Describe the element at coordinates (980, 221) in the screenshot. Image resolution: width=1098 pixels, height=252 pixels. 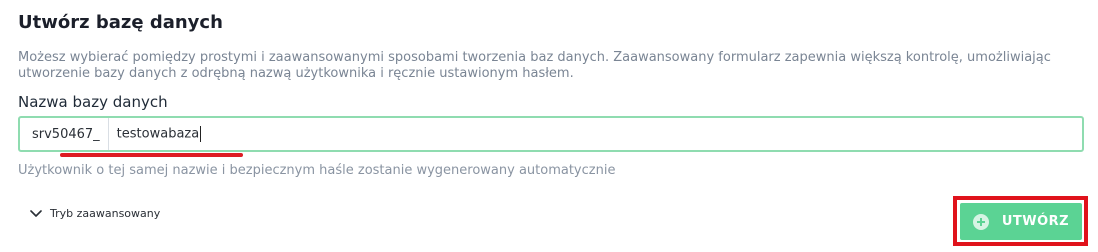
I see `plus-circle-icon` at that location.